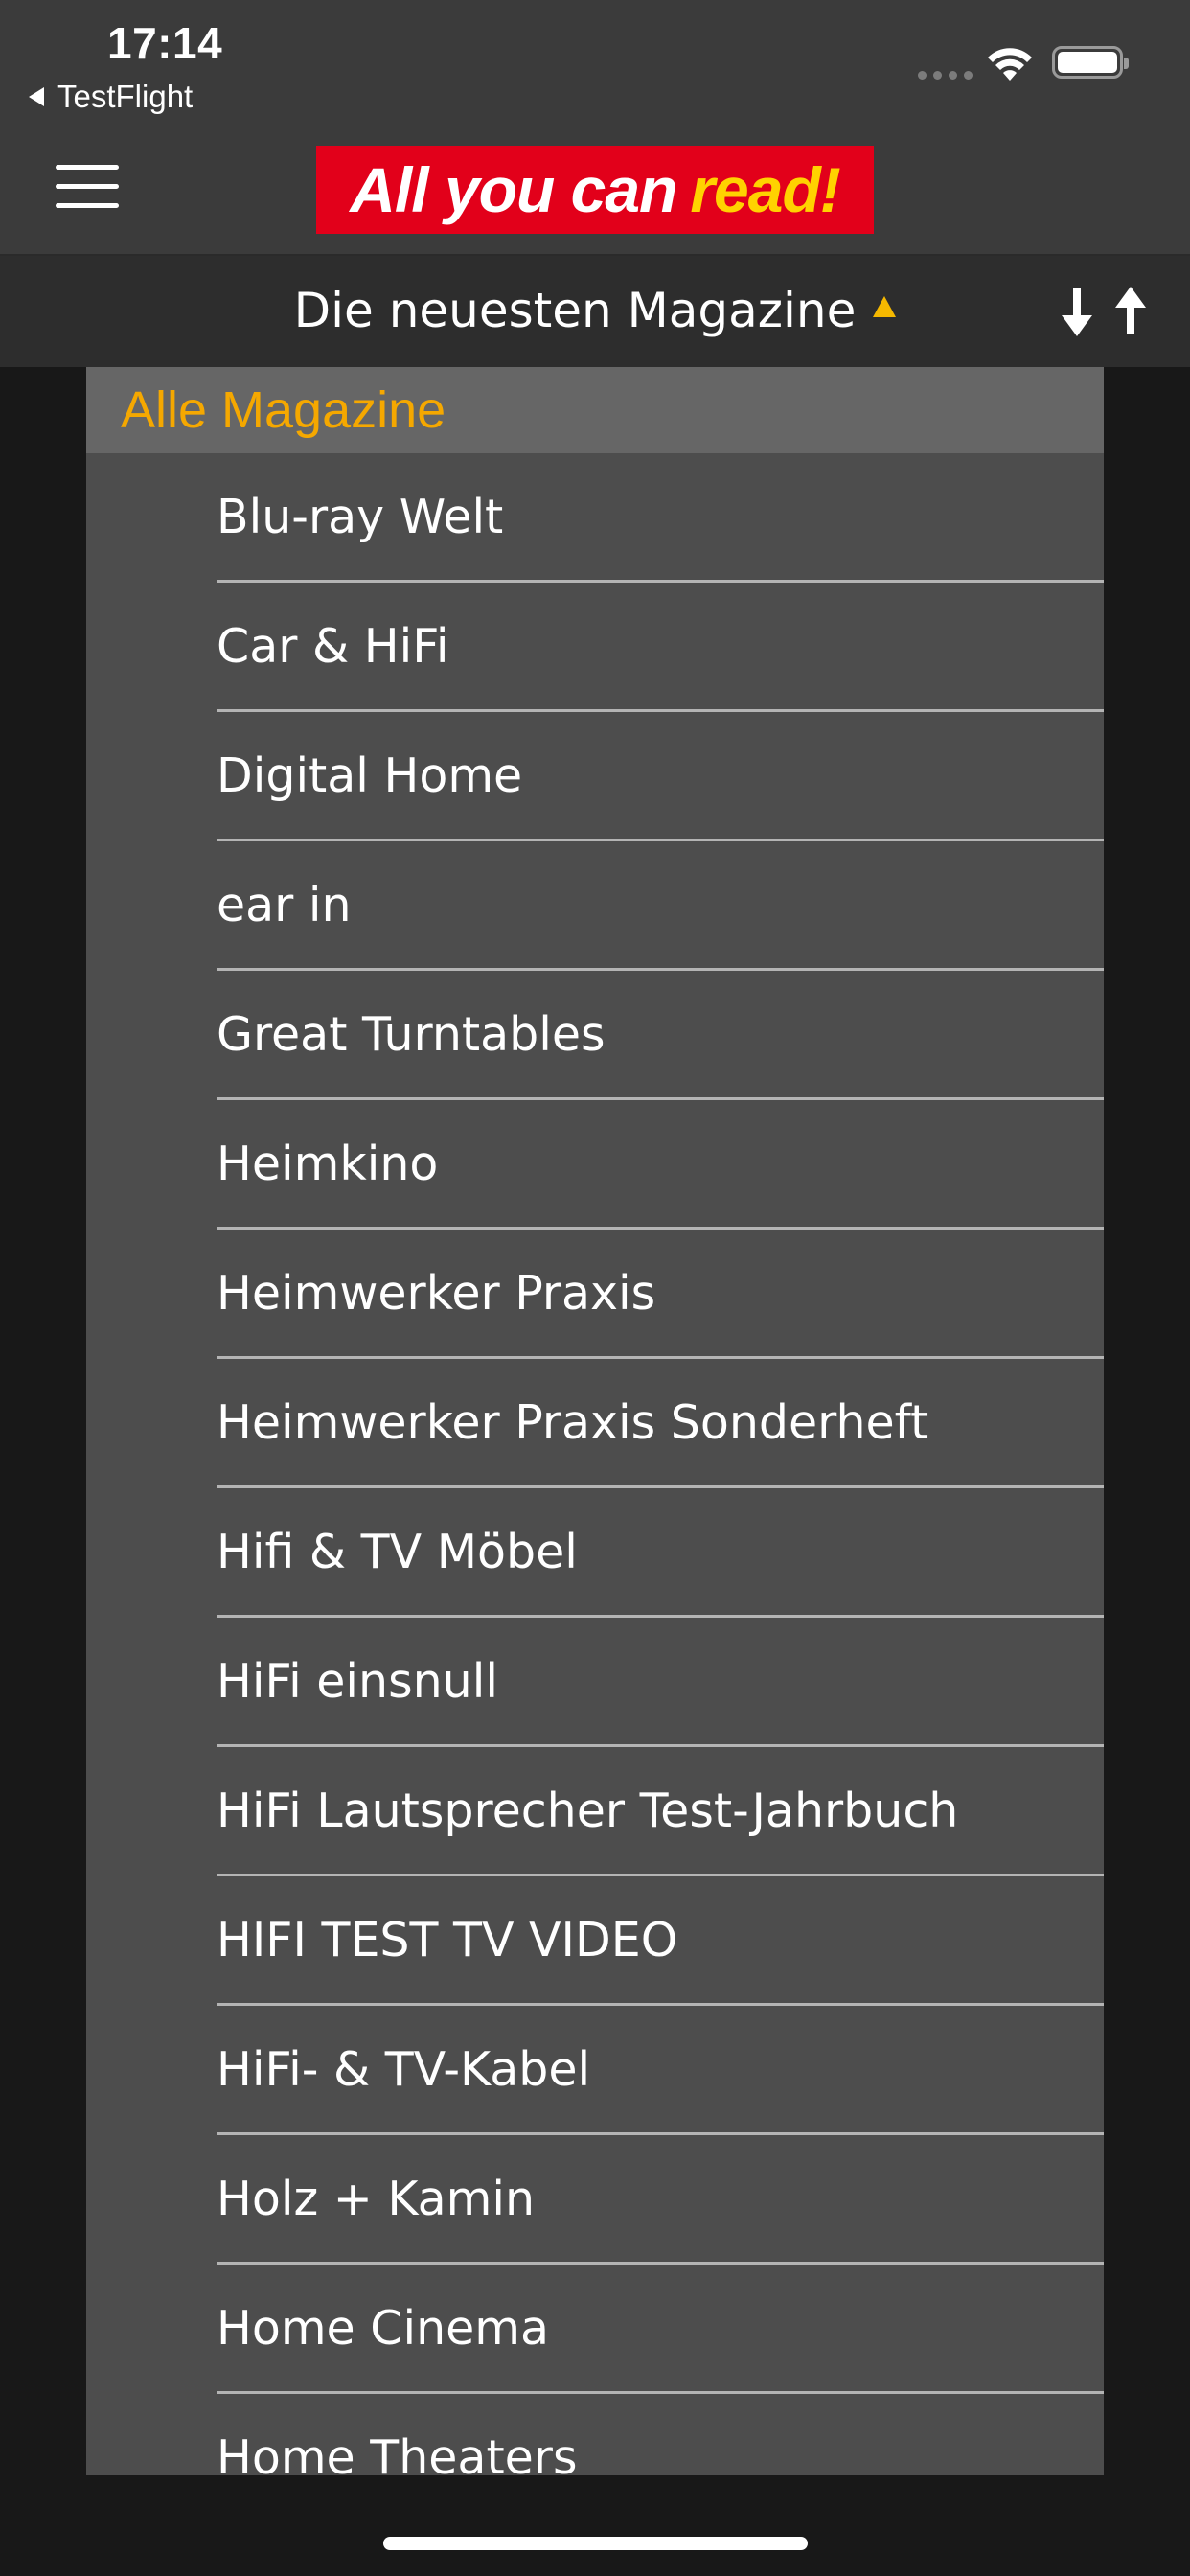 The width and height of the screenshot is (1190, 2576). I want to click on magazine-title: Home Theaters, so click(397, 2452).